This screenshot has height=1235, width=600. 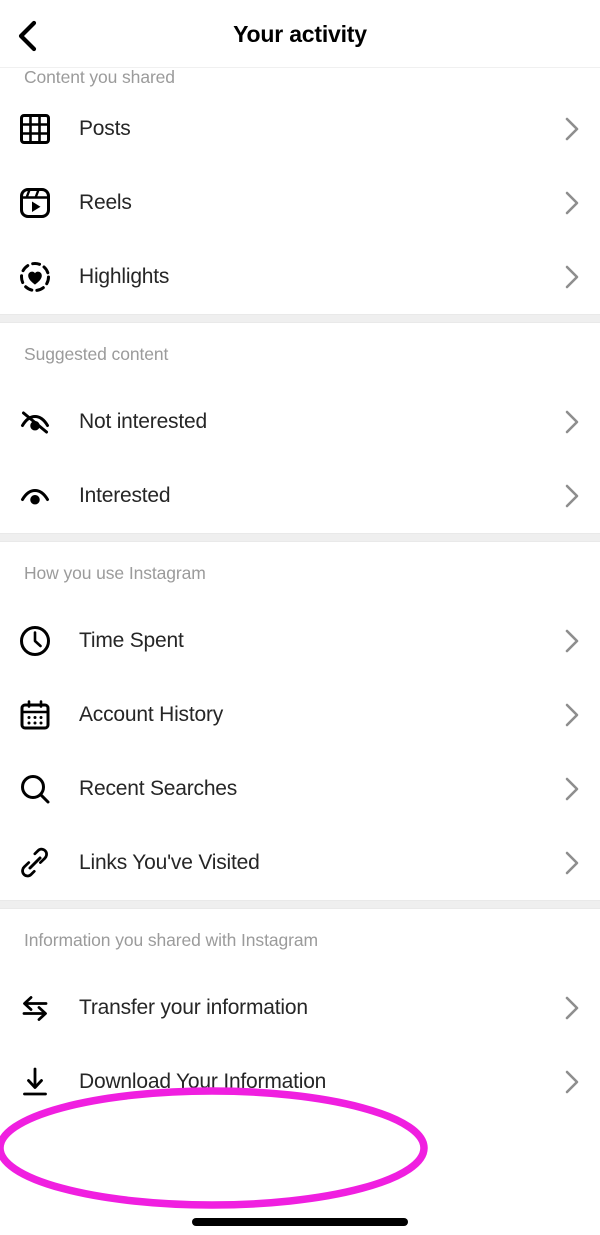 I want to click on page-title: Your activity, so click(x=300, y=33).